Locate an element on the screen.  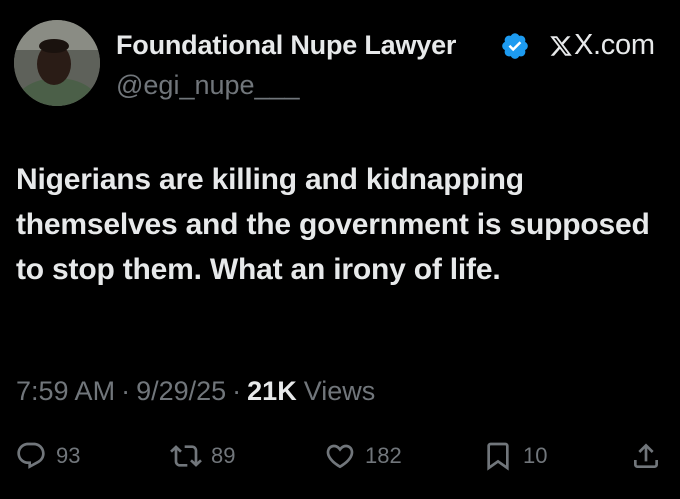
views-label: Views is located at coordinates (339, 391).